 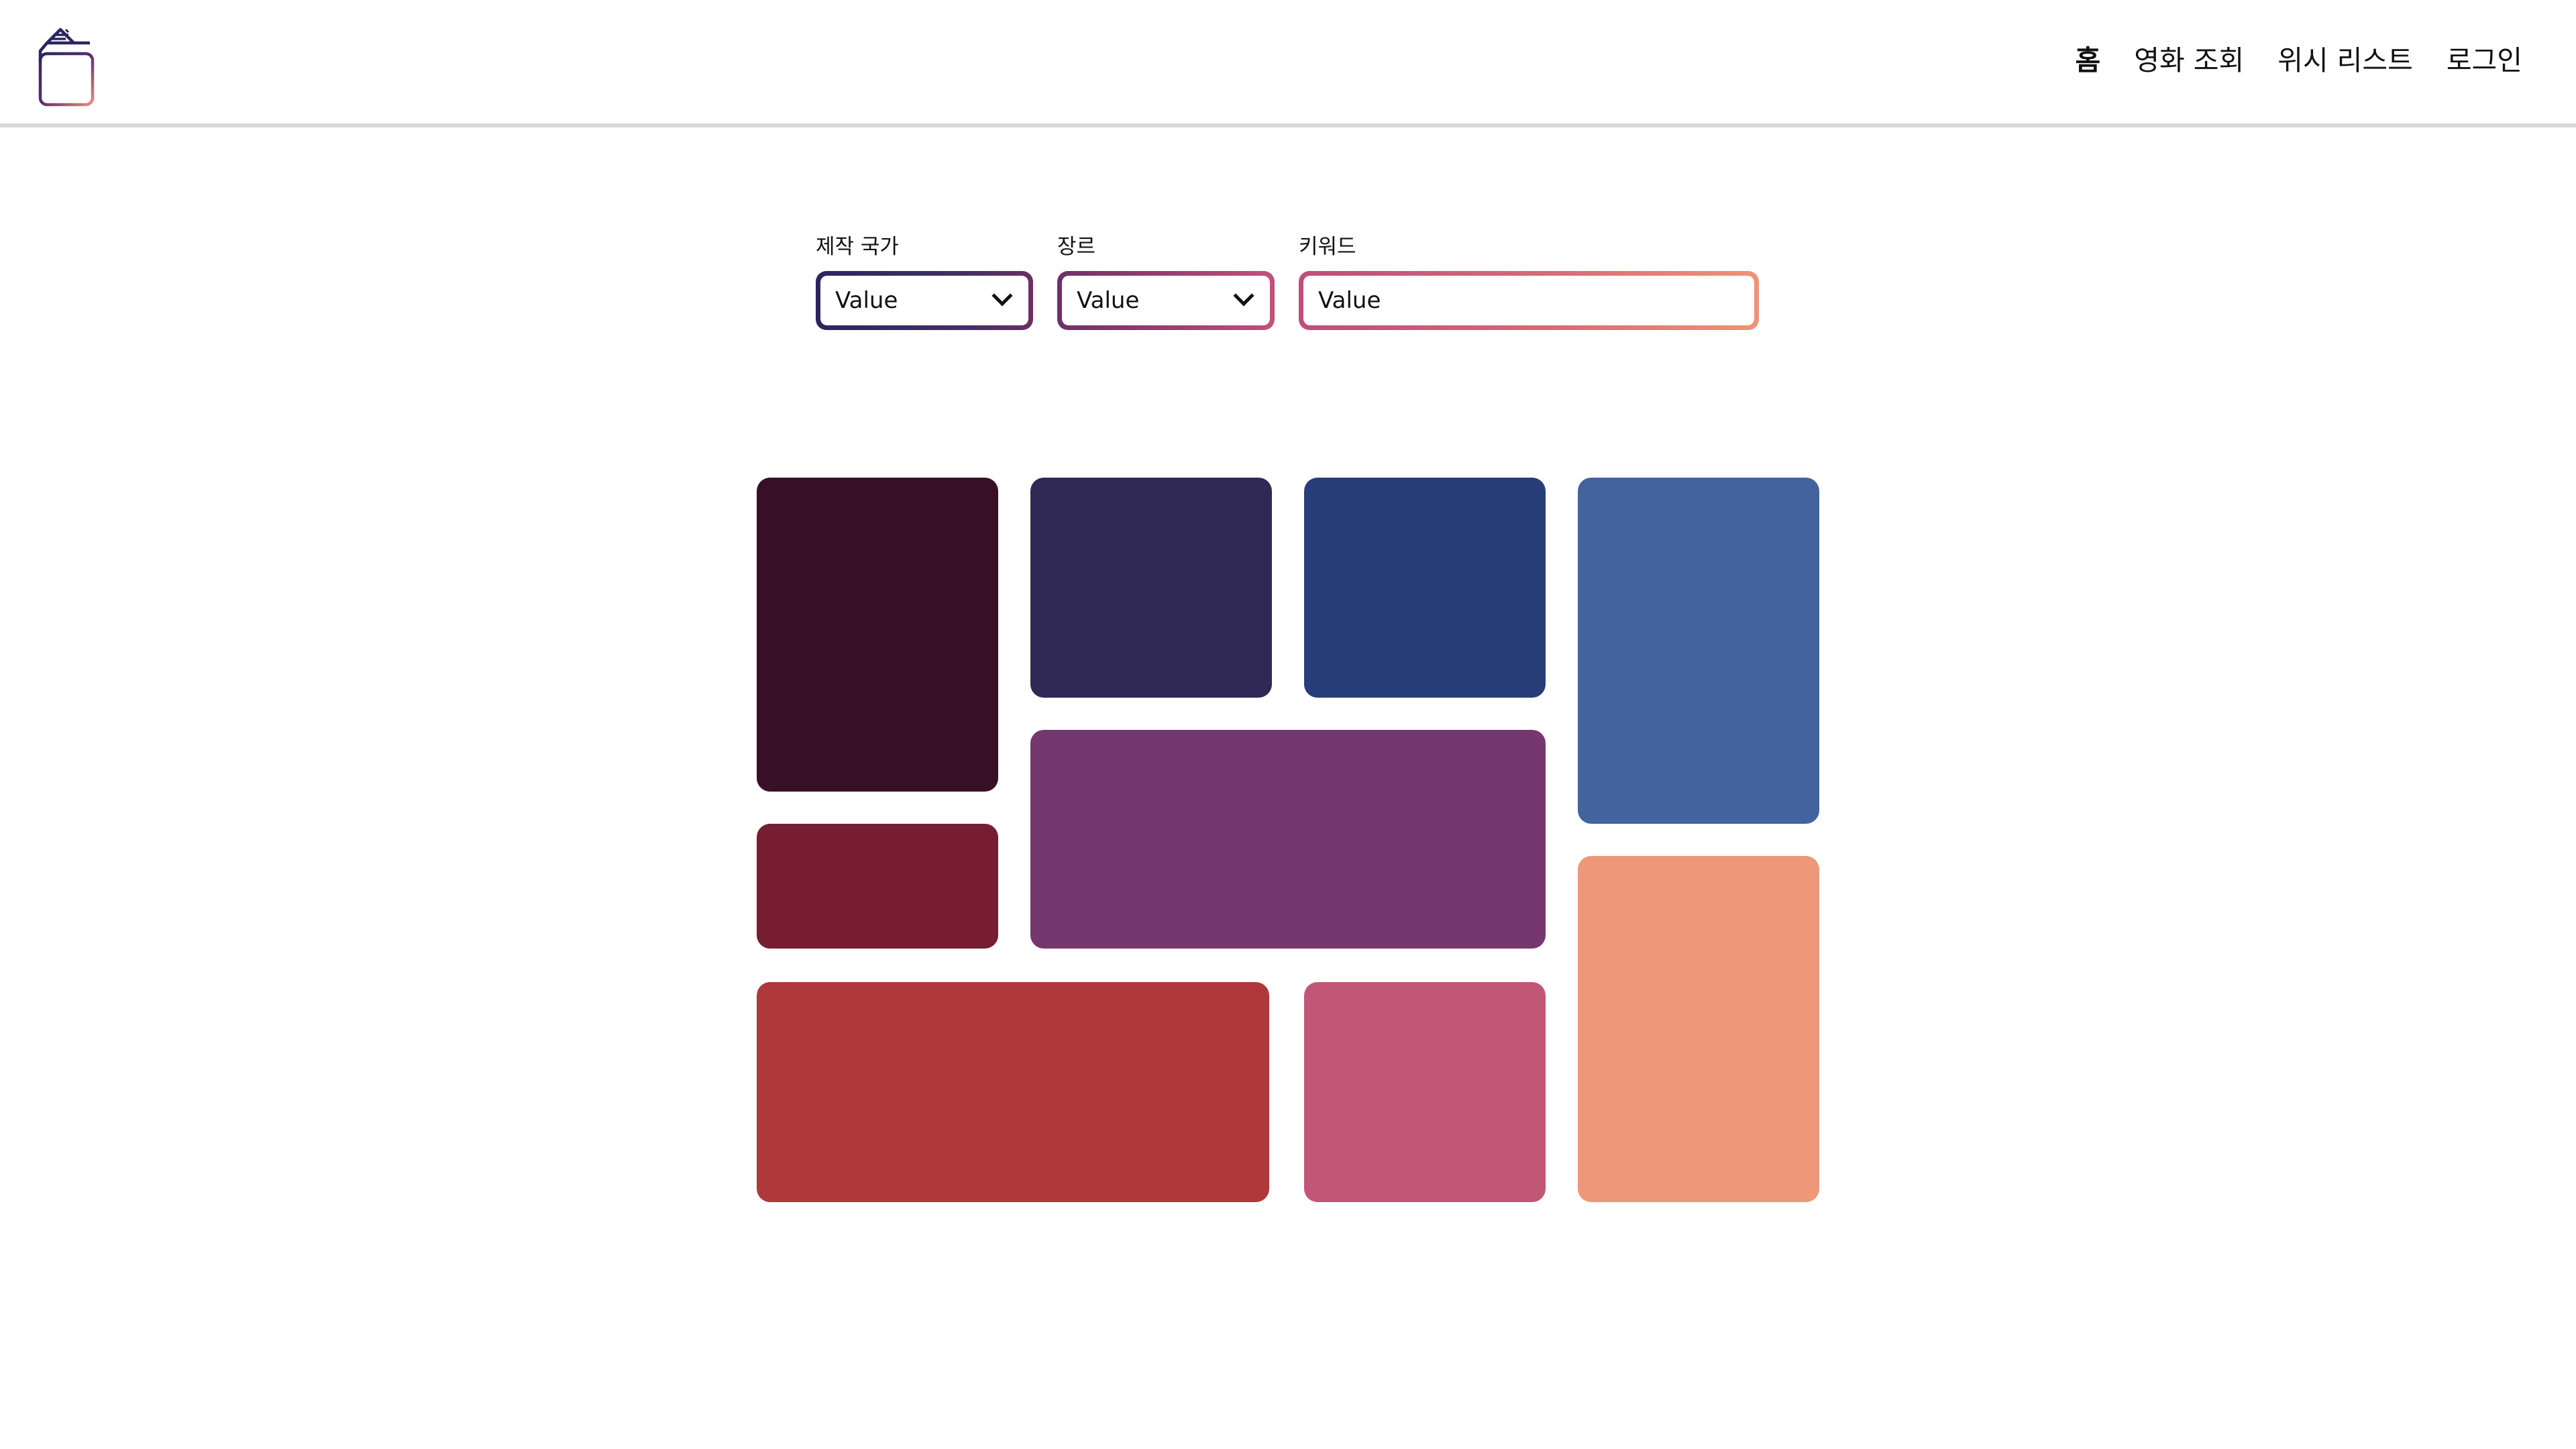 I want to click on country-select-value: Value, so click(x=866, y=300).